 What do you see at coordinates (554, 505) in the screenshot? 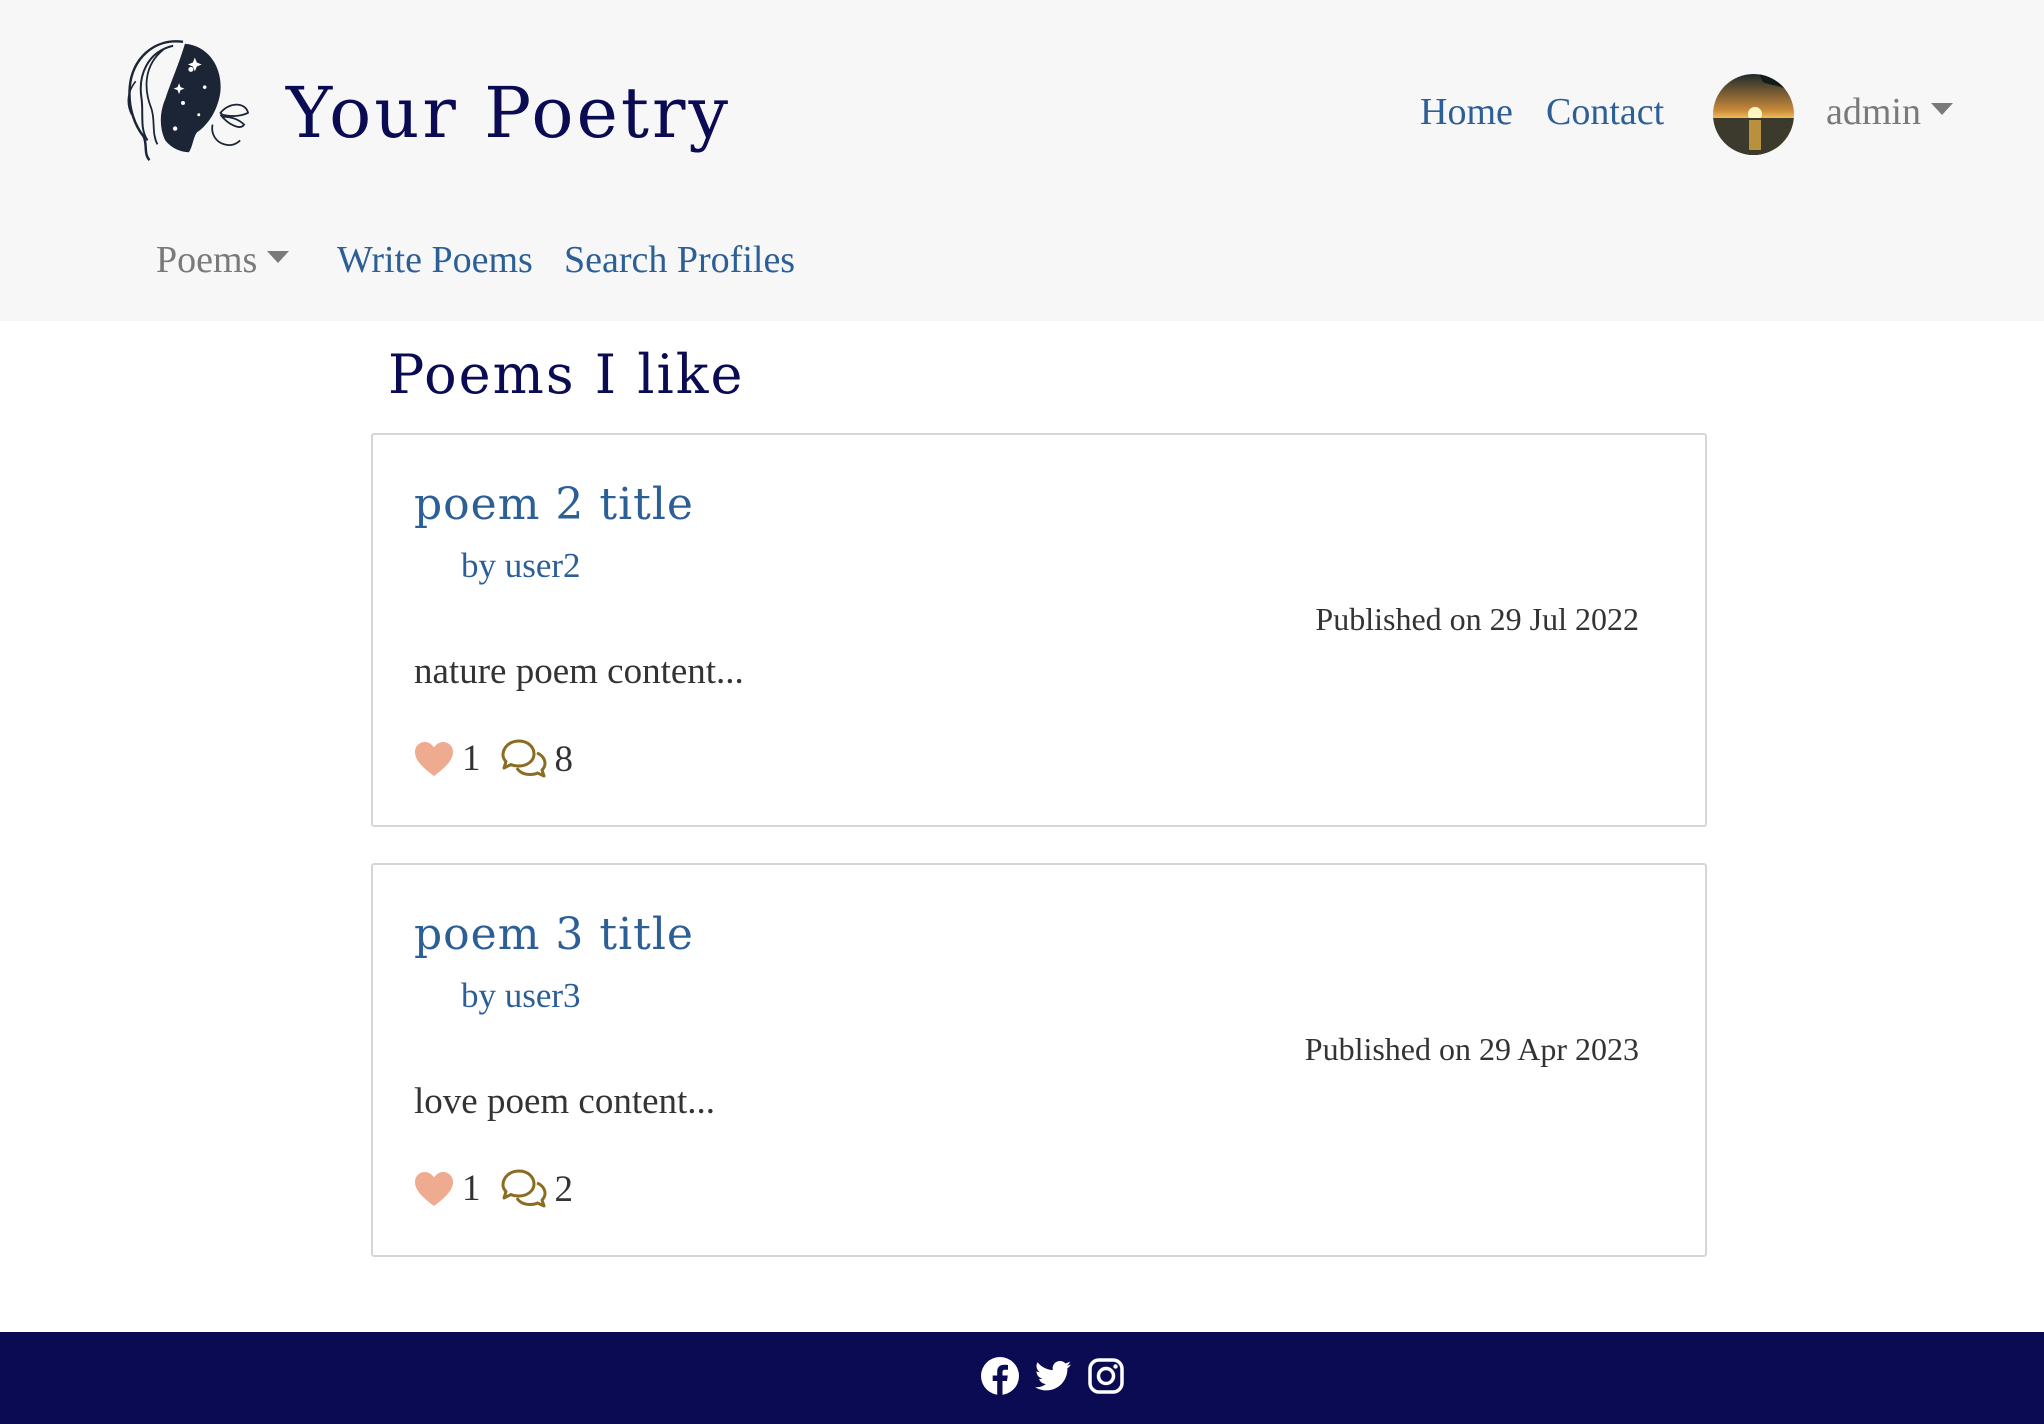
I see `poem-title-link: poem 2 title` at bounding box center [554, 505].